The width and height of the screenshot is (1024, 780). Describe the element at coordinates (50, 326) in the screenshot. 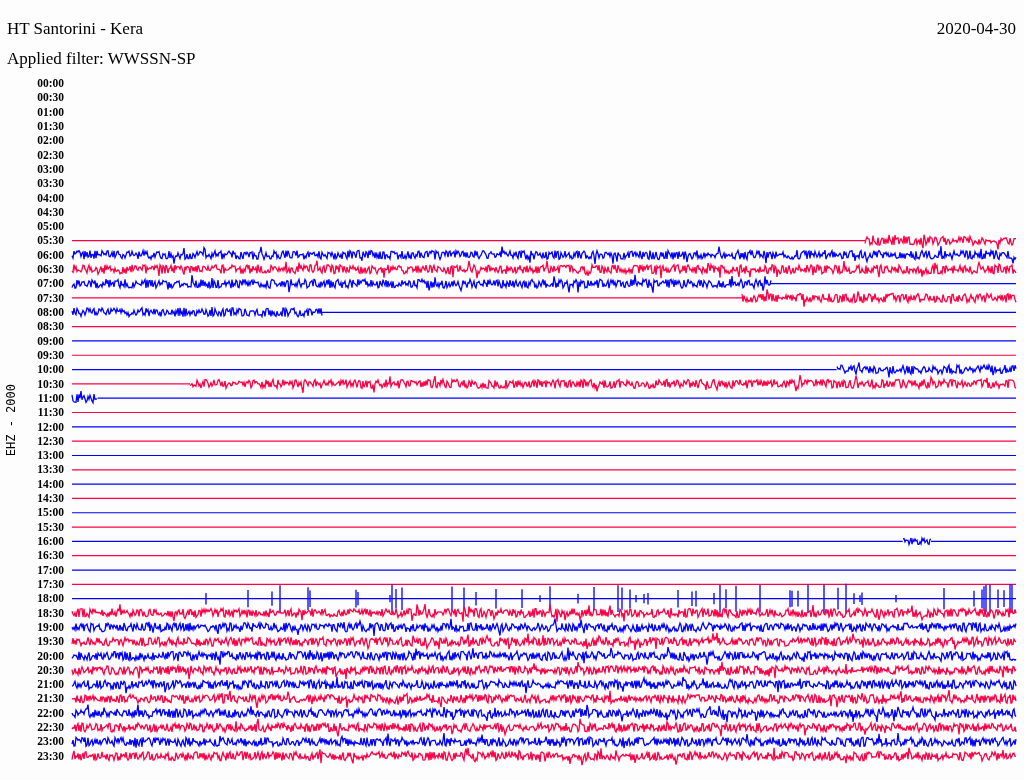

I see `time-label: 08:30` at that location.